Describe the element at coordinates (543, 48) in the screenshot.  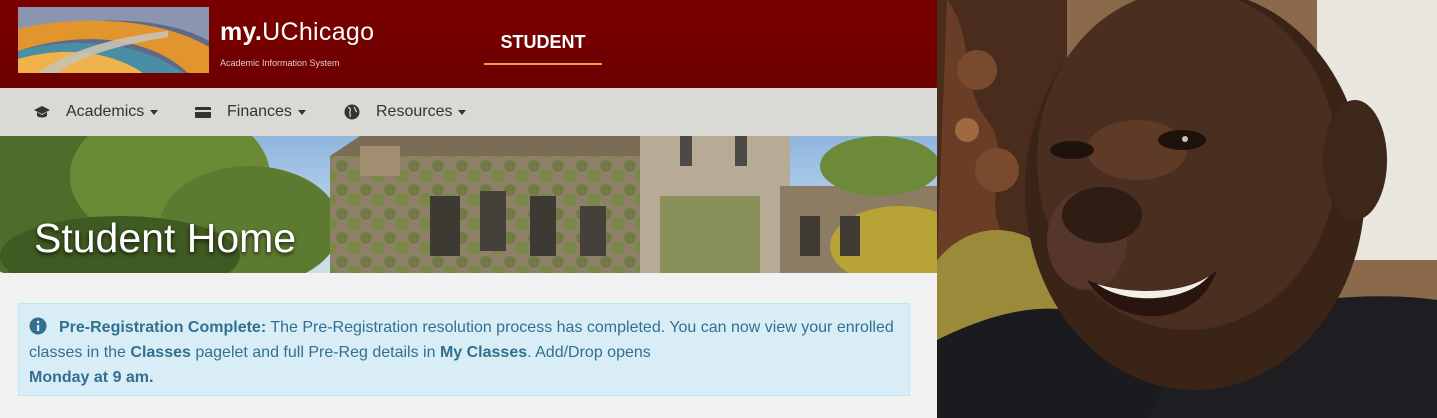
I see `tab-student: STUDENT` at that location.